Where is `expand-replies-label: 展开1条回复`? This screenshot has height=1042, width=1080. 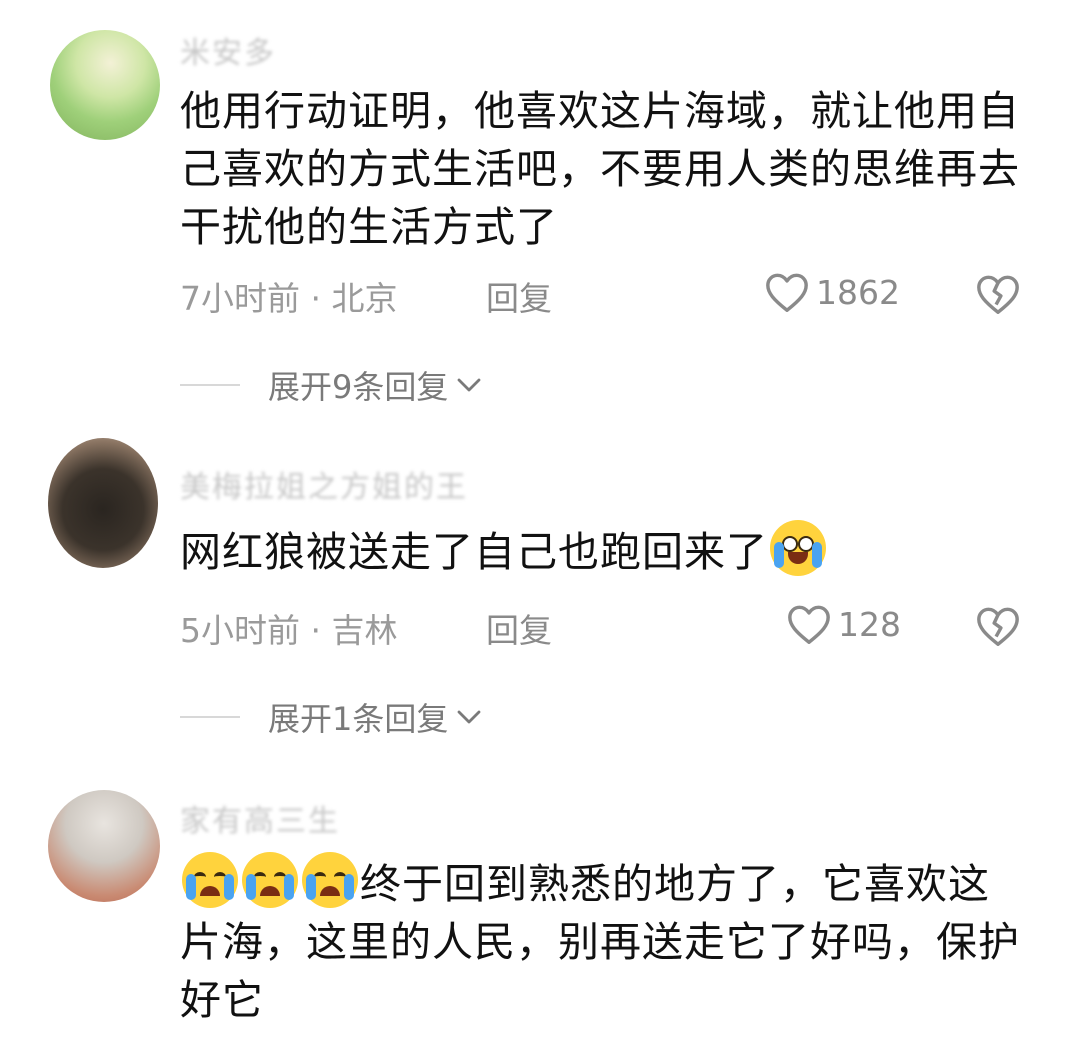 expand-replies-label: 展开1条回复 is located at coordinates (358, 719).